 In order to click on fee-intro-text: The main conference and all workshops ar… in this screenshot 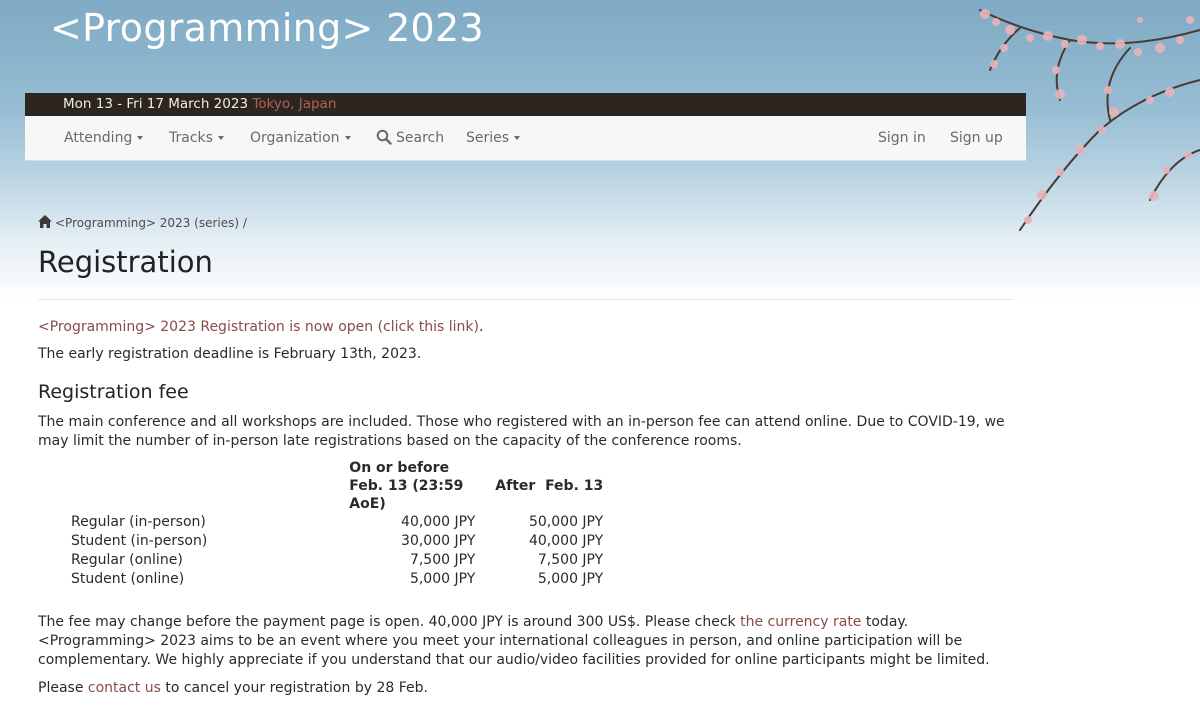, I will do `click(521, 431)`.